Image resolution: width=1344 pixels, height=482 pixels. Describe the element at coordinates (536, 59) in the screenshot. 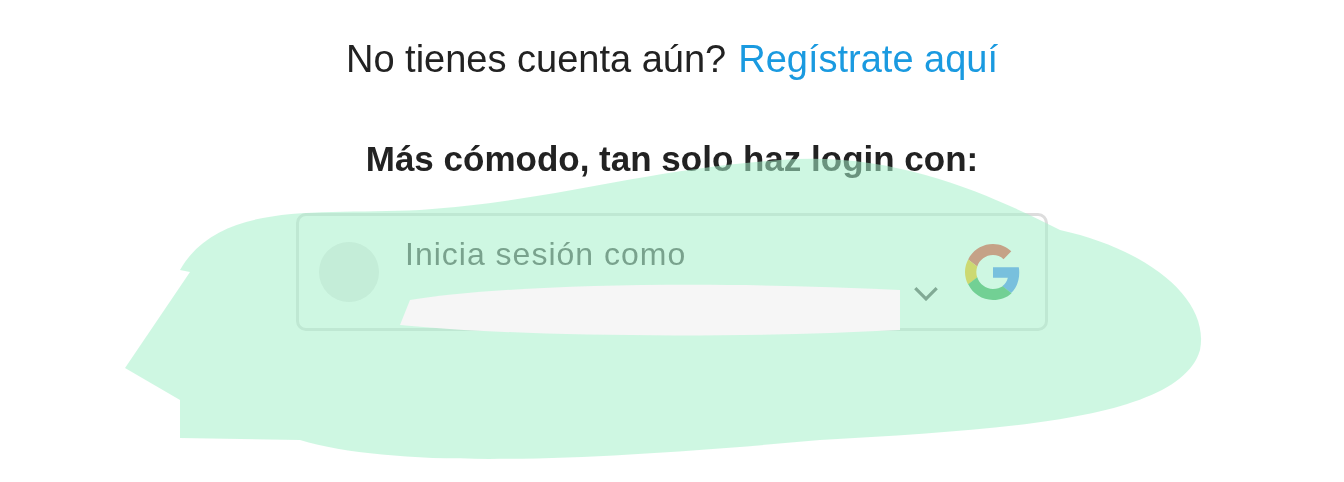

I see `signup-prompt-text: No tienes cuenta aún?` at that location.